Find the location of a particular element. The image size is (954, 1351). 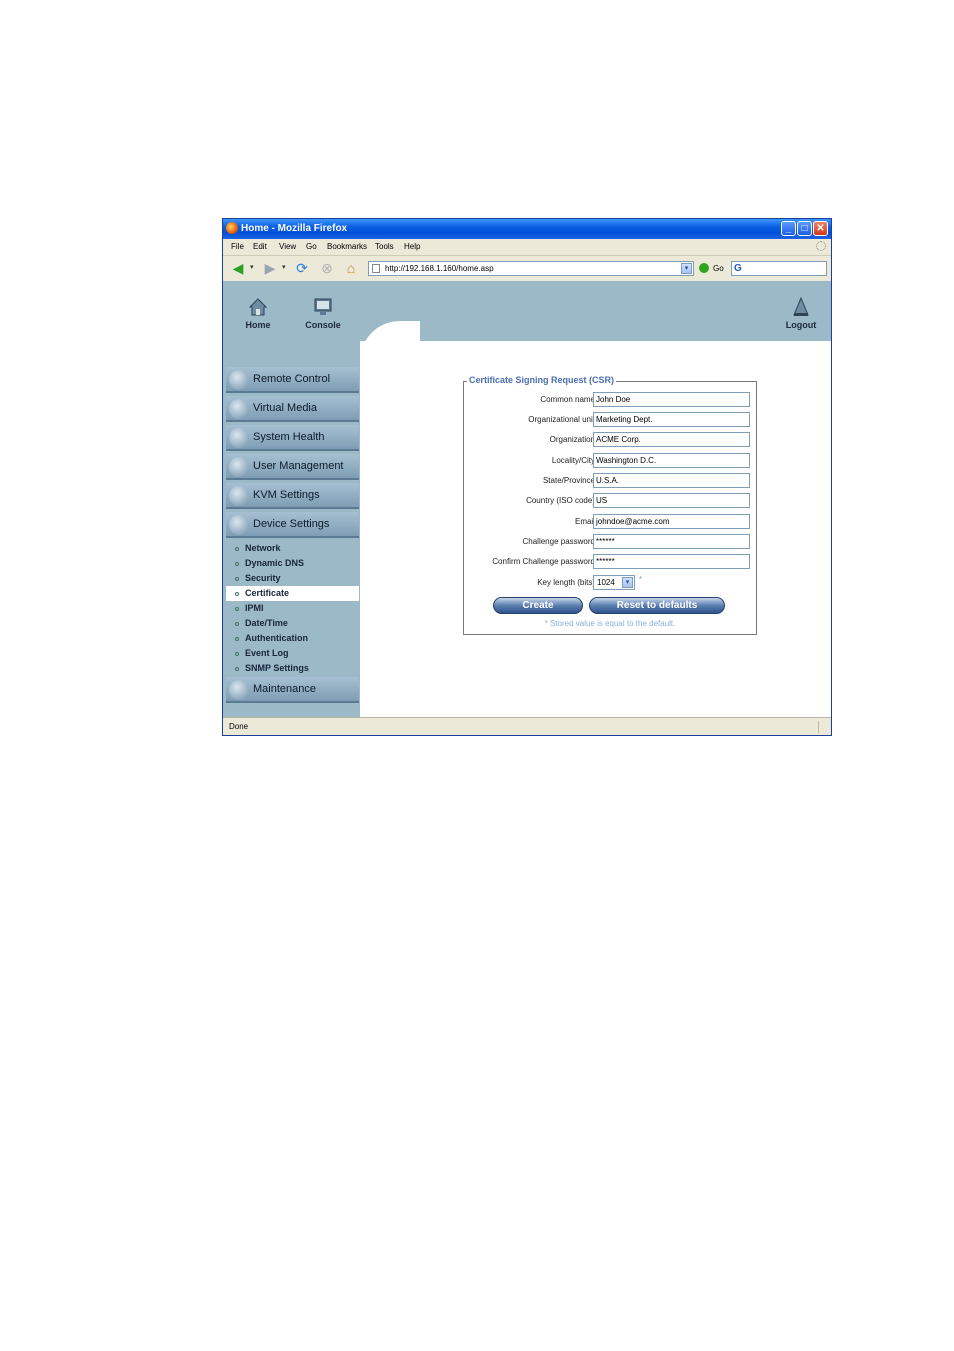

country-label: Country (ISO code) is located at coordinates (560, 500).